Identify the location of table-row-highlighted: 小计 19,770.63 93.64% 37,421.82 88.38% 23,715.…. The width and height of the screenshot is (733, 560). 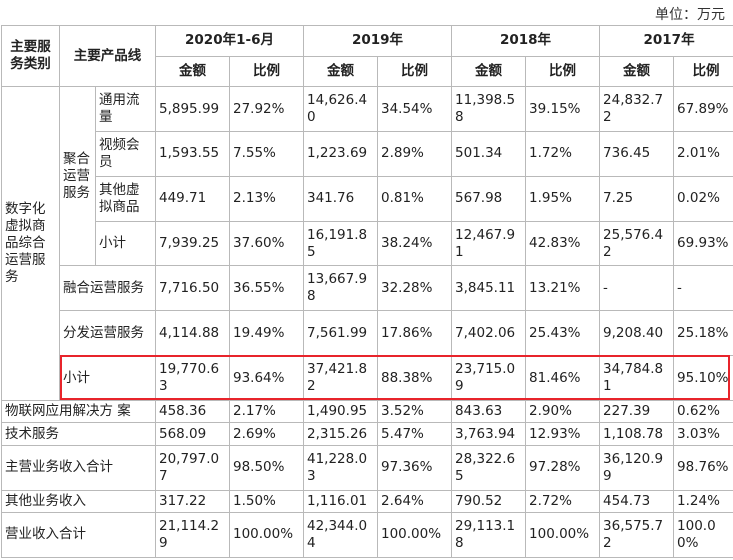
(367, 378).